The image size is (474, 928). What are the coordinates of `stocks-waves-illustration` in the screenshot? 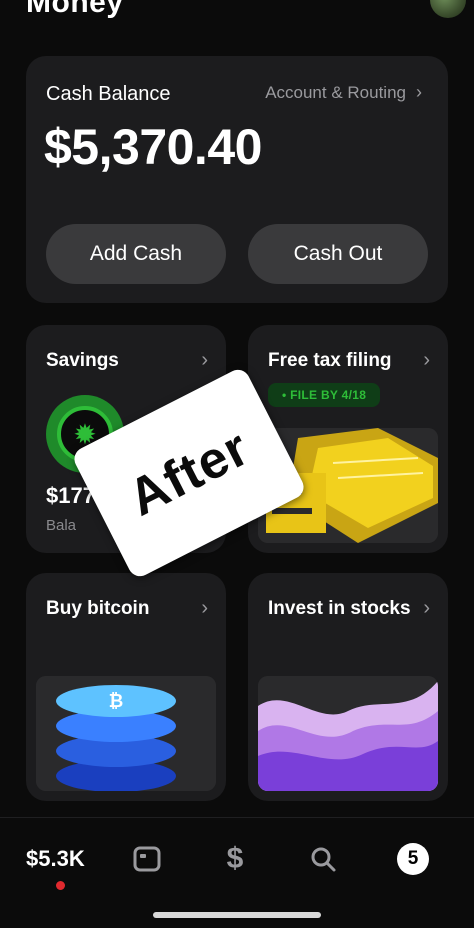 It's located at (348, 733).